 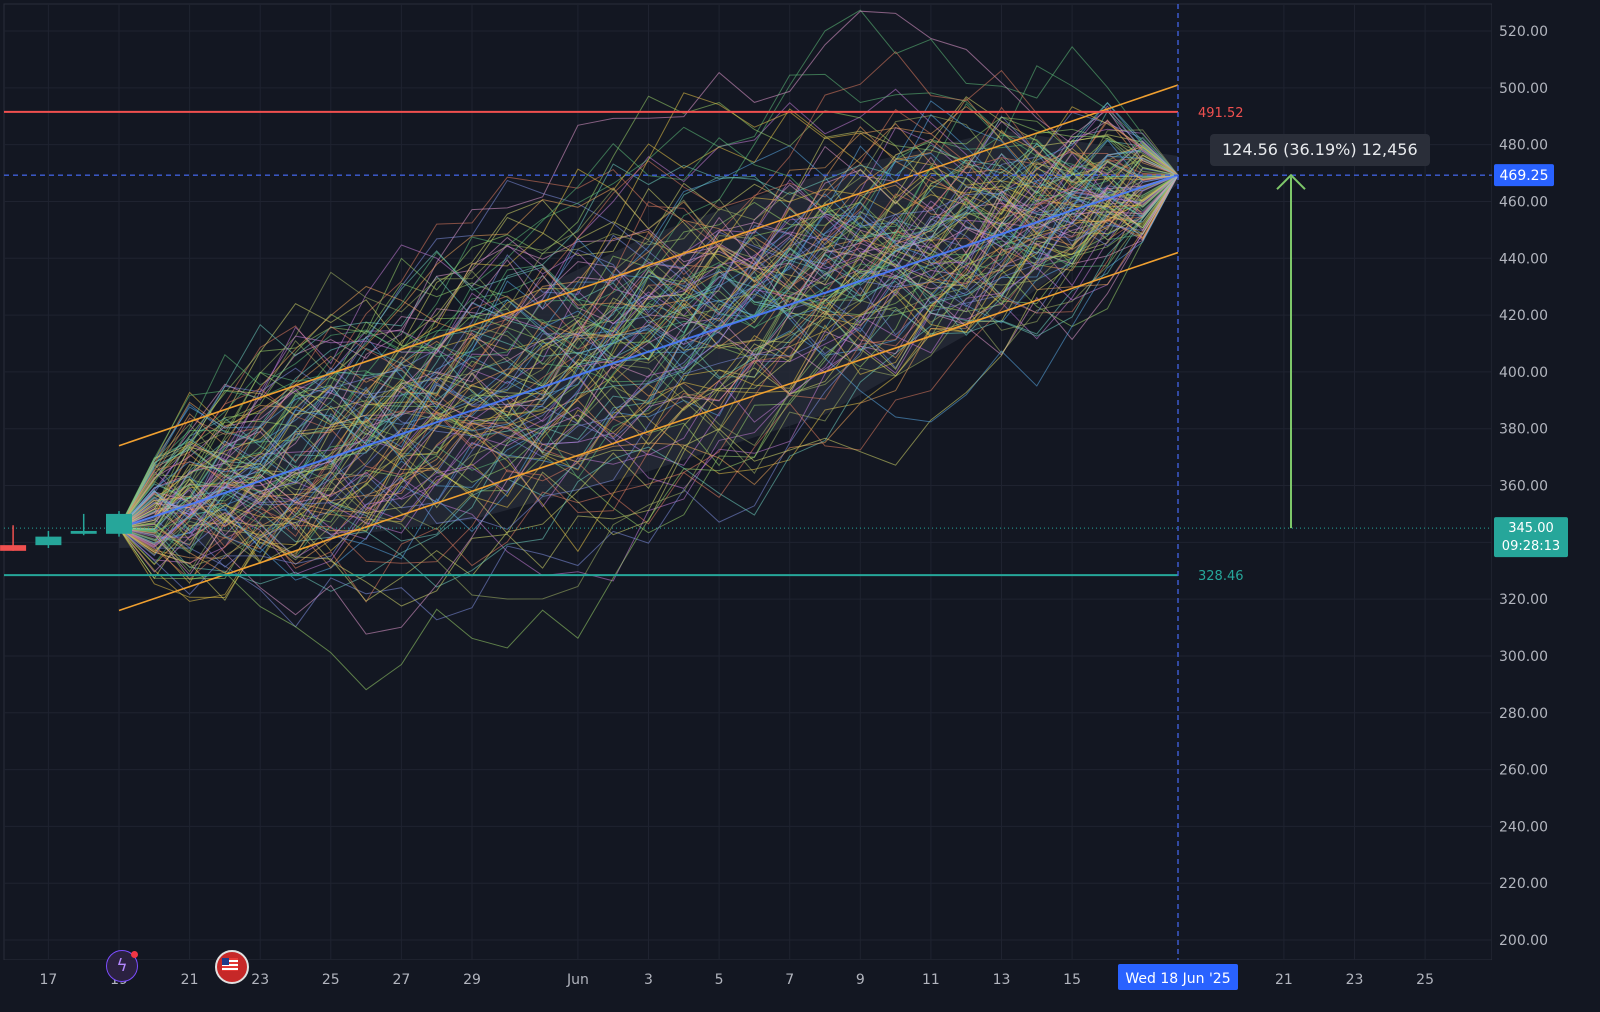 What do you see at coordinates (1523, 884) in the screenshot?
I see `price-tick-label: 220.00` at bounding box center [1523, 884].